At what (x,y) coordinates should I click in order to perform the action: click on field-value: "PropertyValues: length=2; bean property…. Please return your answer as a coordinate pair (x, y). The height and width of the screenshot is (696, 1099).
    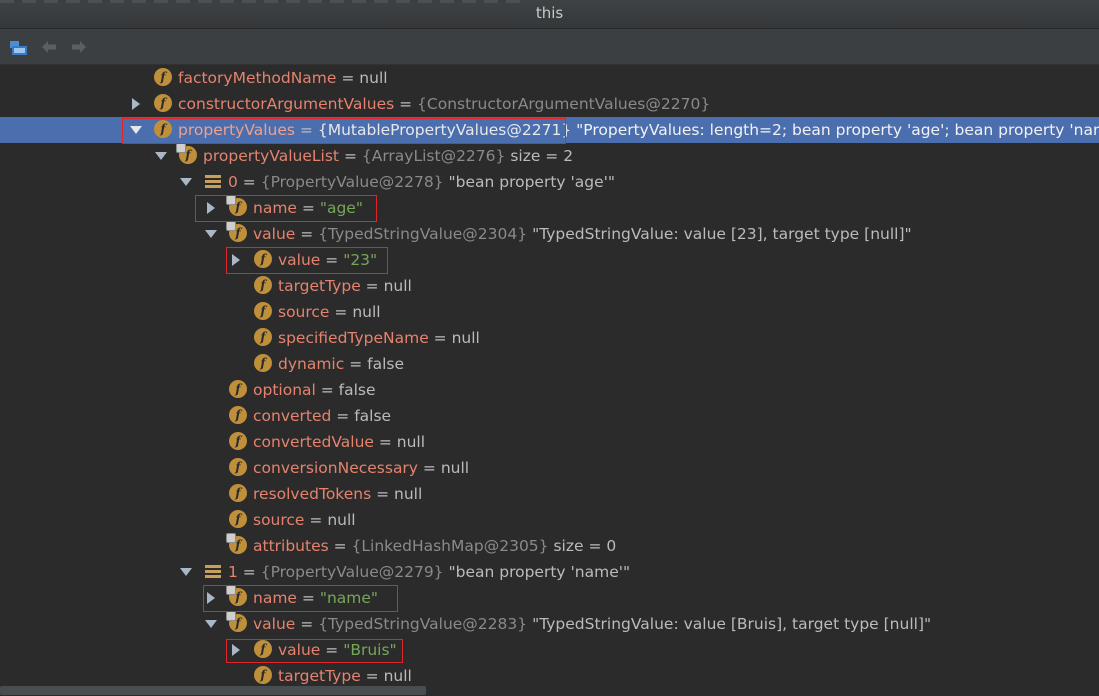
    Looking at the image, I should click on (837, 130).